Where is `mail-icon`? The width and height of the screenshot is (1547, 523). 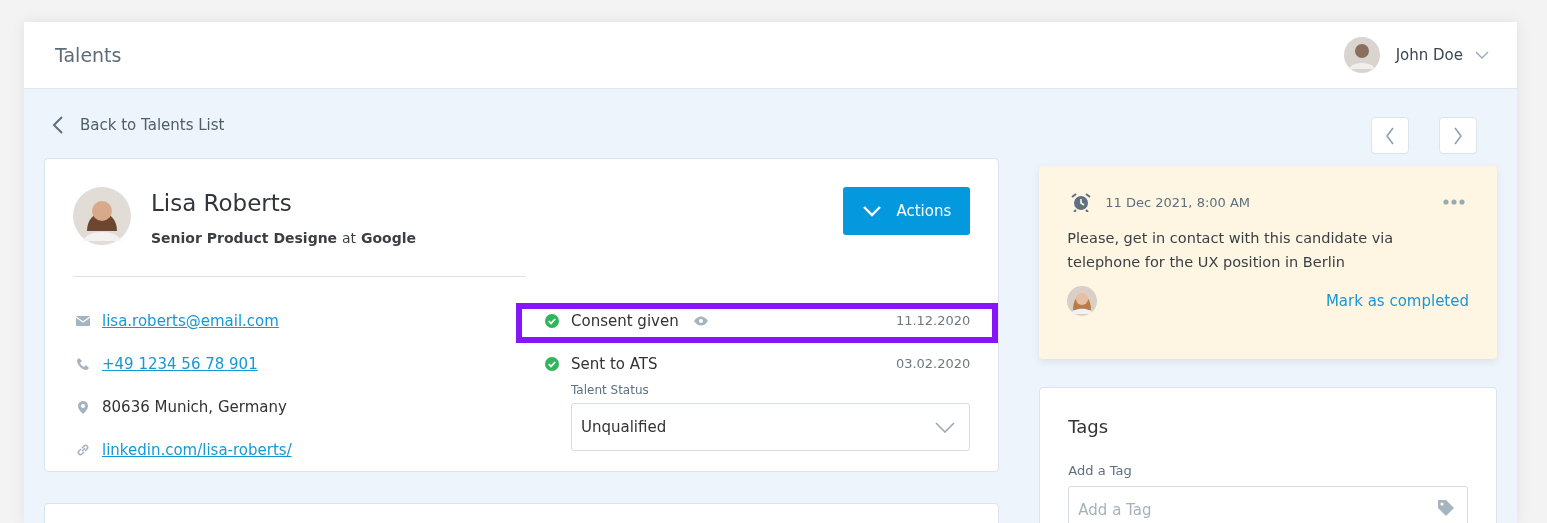
mail-icon is located at coordinates (83, 320).